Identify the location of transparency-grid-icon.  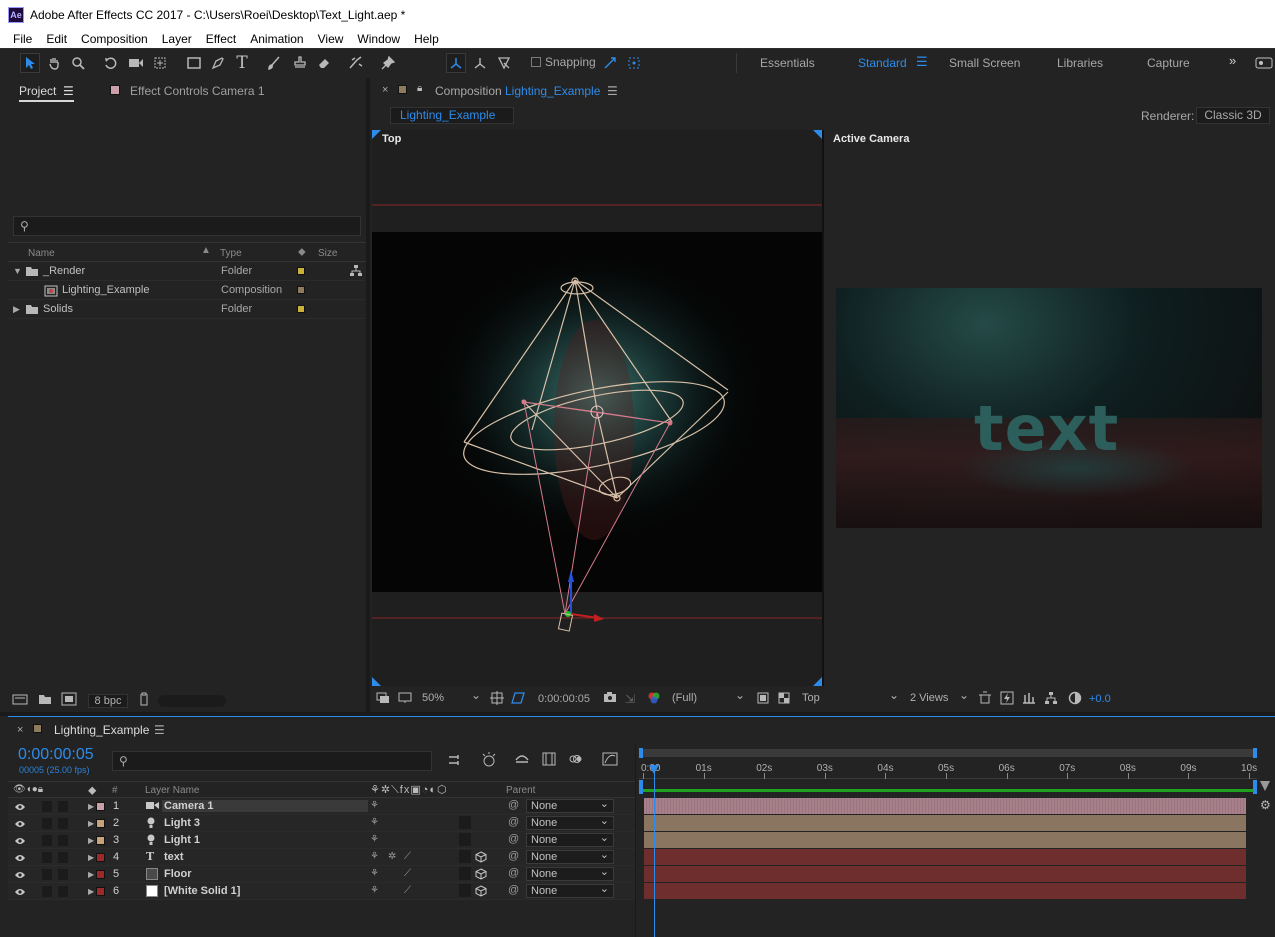
(784, 699).